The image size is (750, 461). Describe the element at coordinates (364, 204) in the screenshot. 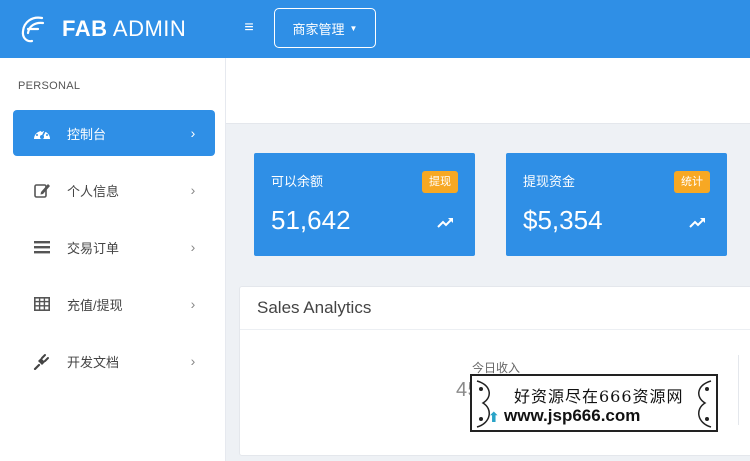

I see `balance-card: 可以余额 提现 51,642` at that location.